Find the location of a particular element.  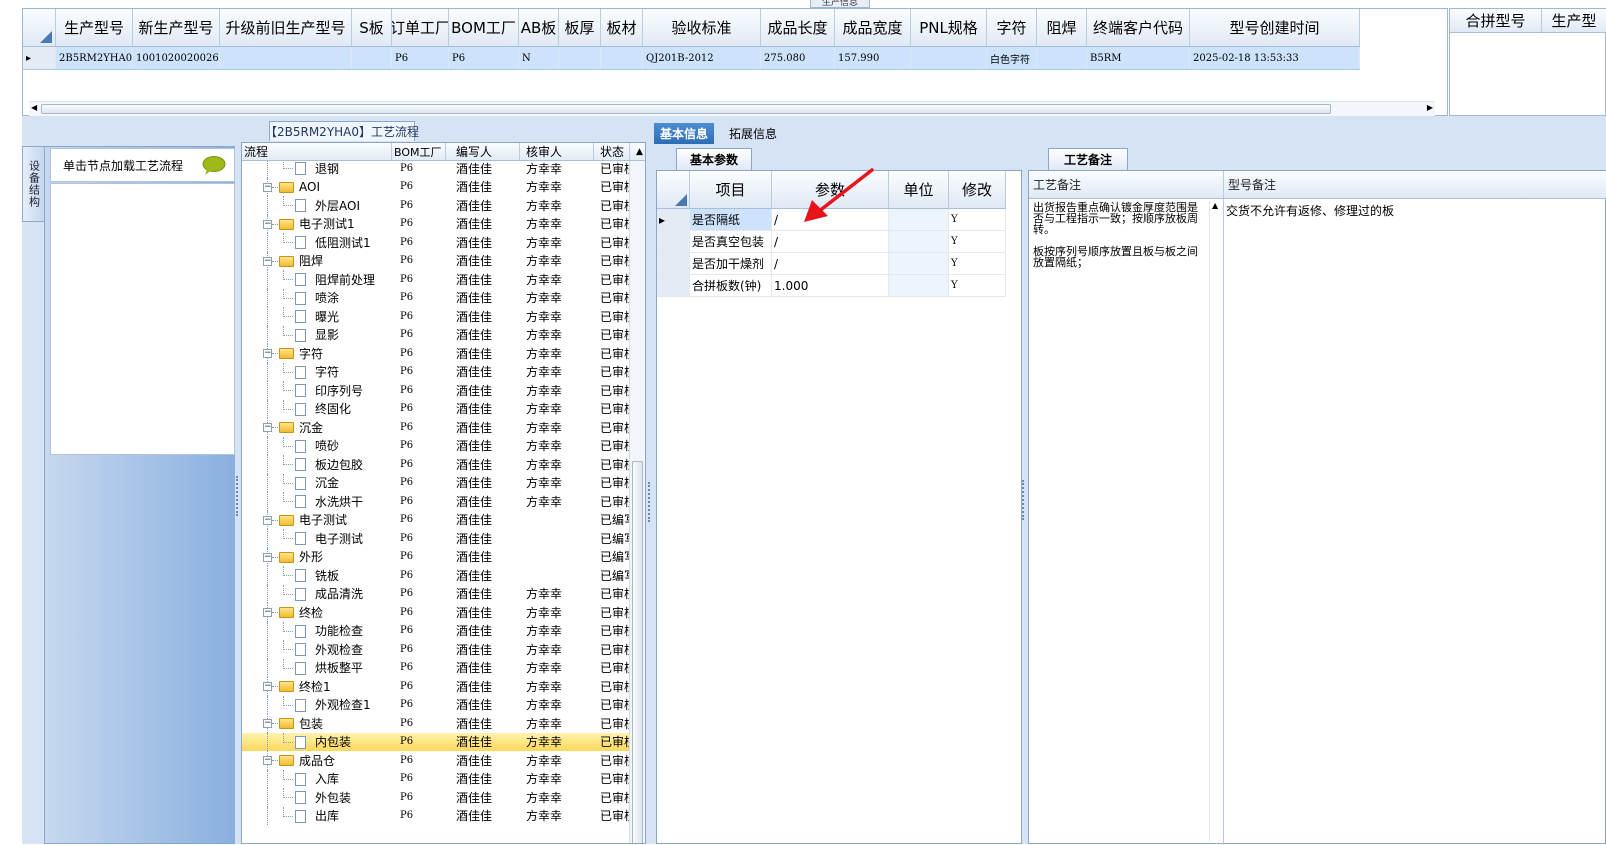

tree-row: 铣板 P6 酒佳佳 已编写 is located at coordinates (436, 575).